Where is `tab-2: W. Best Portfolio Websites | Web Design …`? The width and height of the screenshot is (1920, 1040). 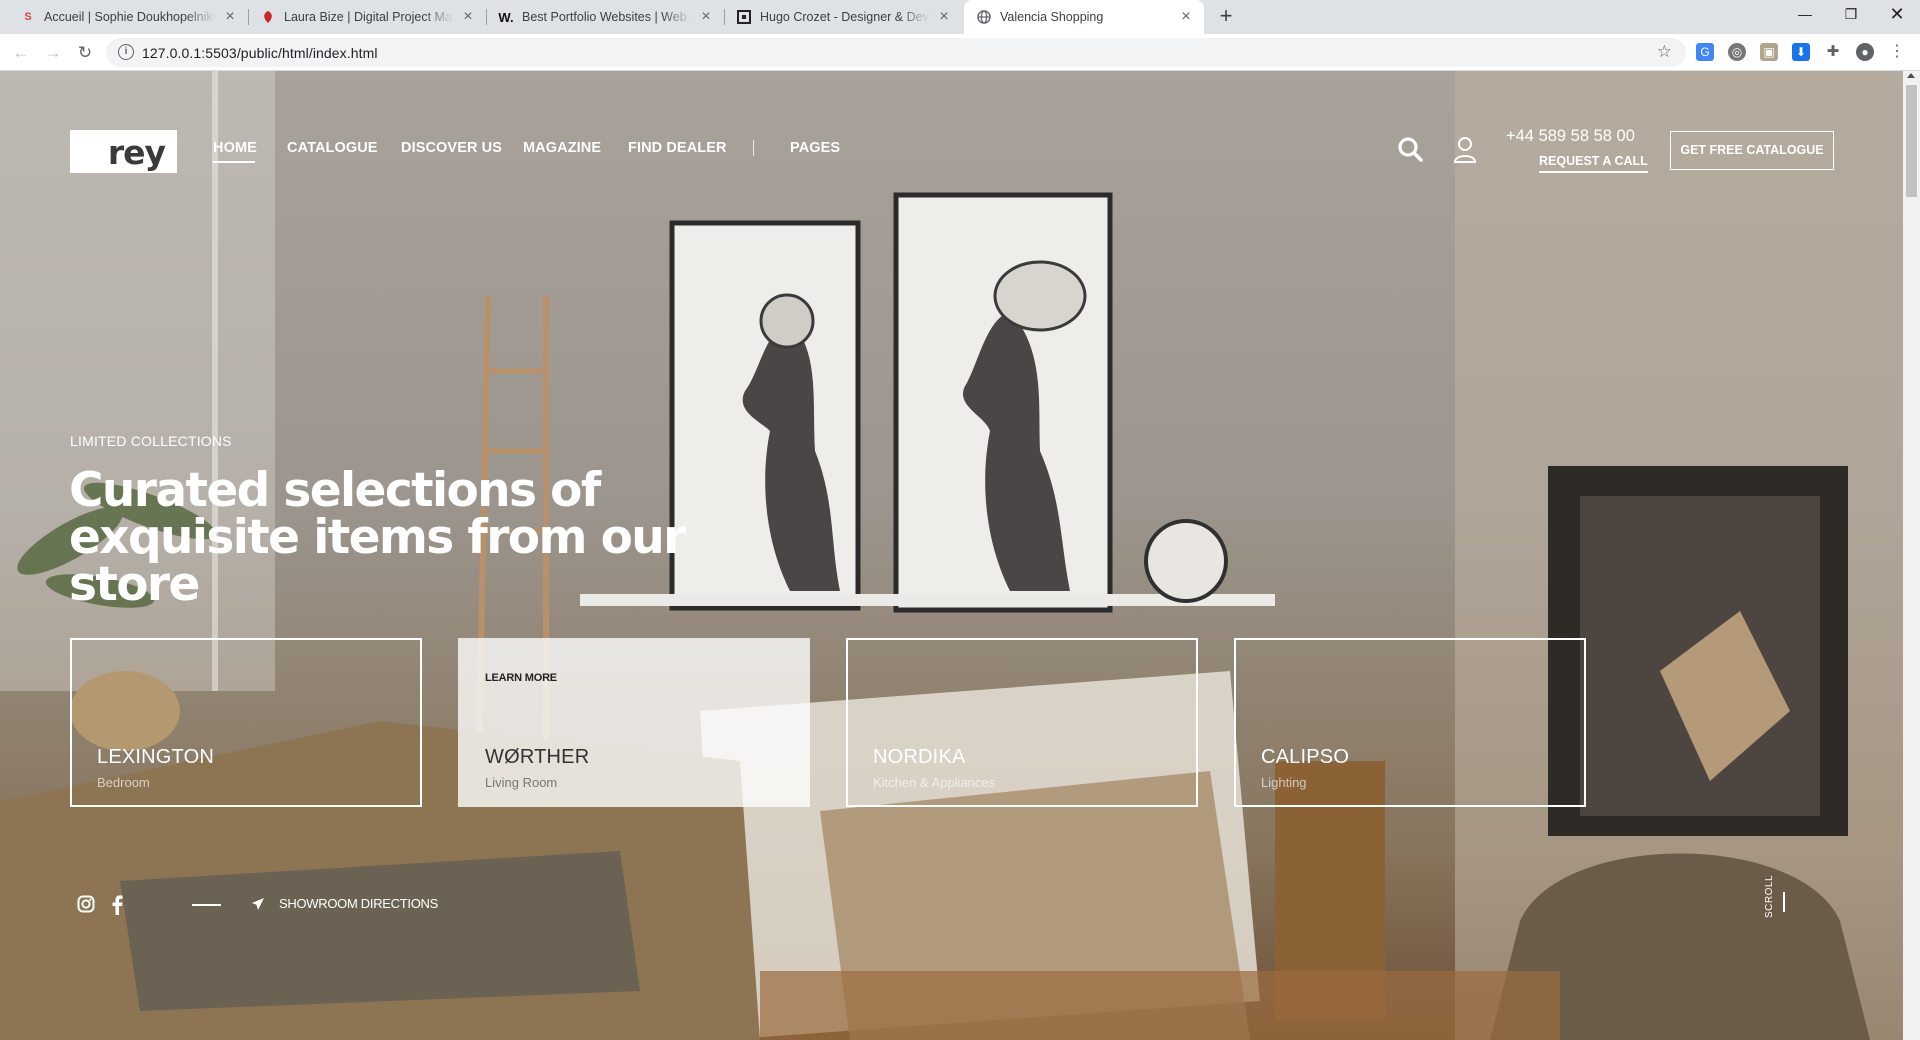
tab-2: W. Best Portfolio Websites | Web Design … is located at coordinates (605, 17).